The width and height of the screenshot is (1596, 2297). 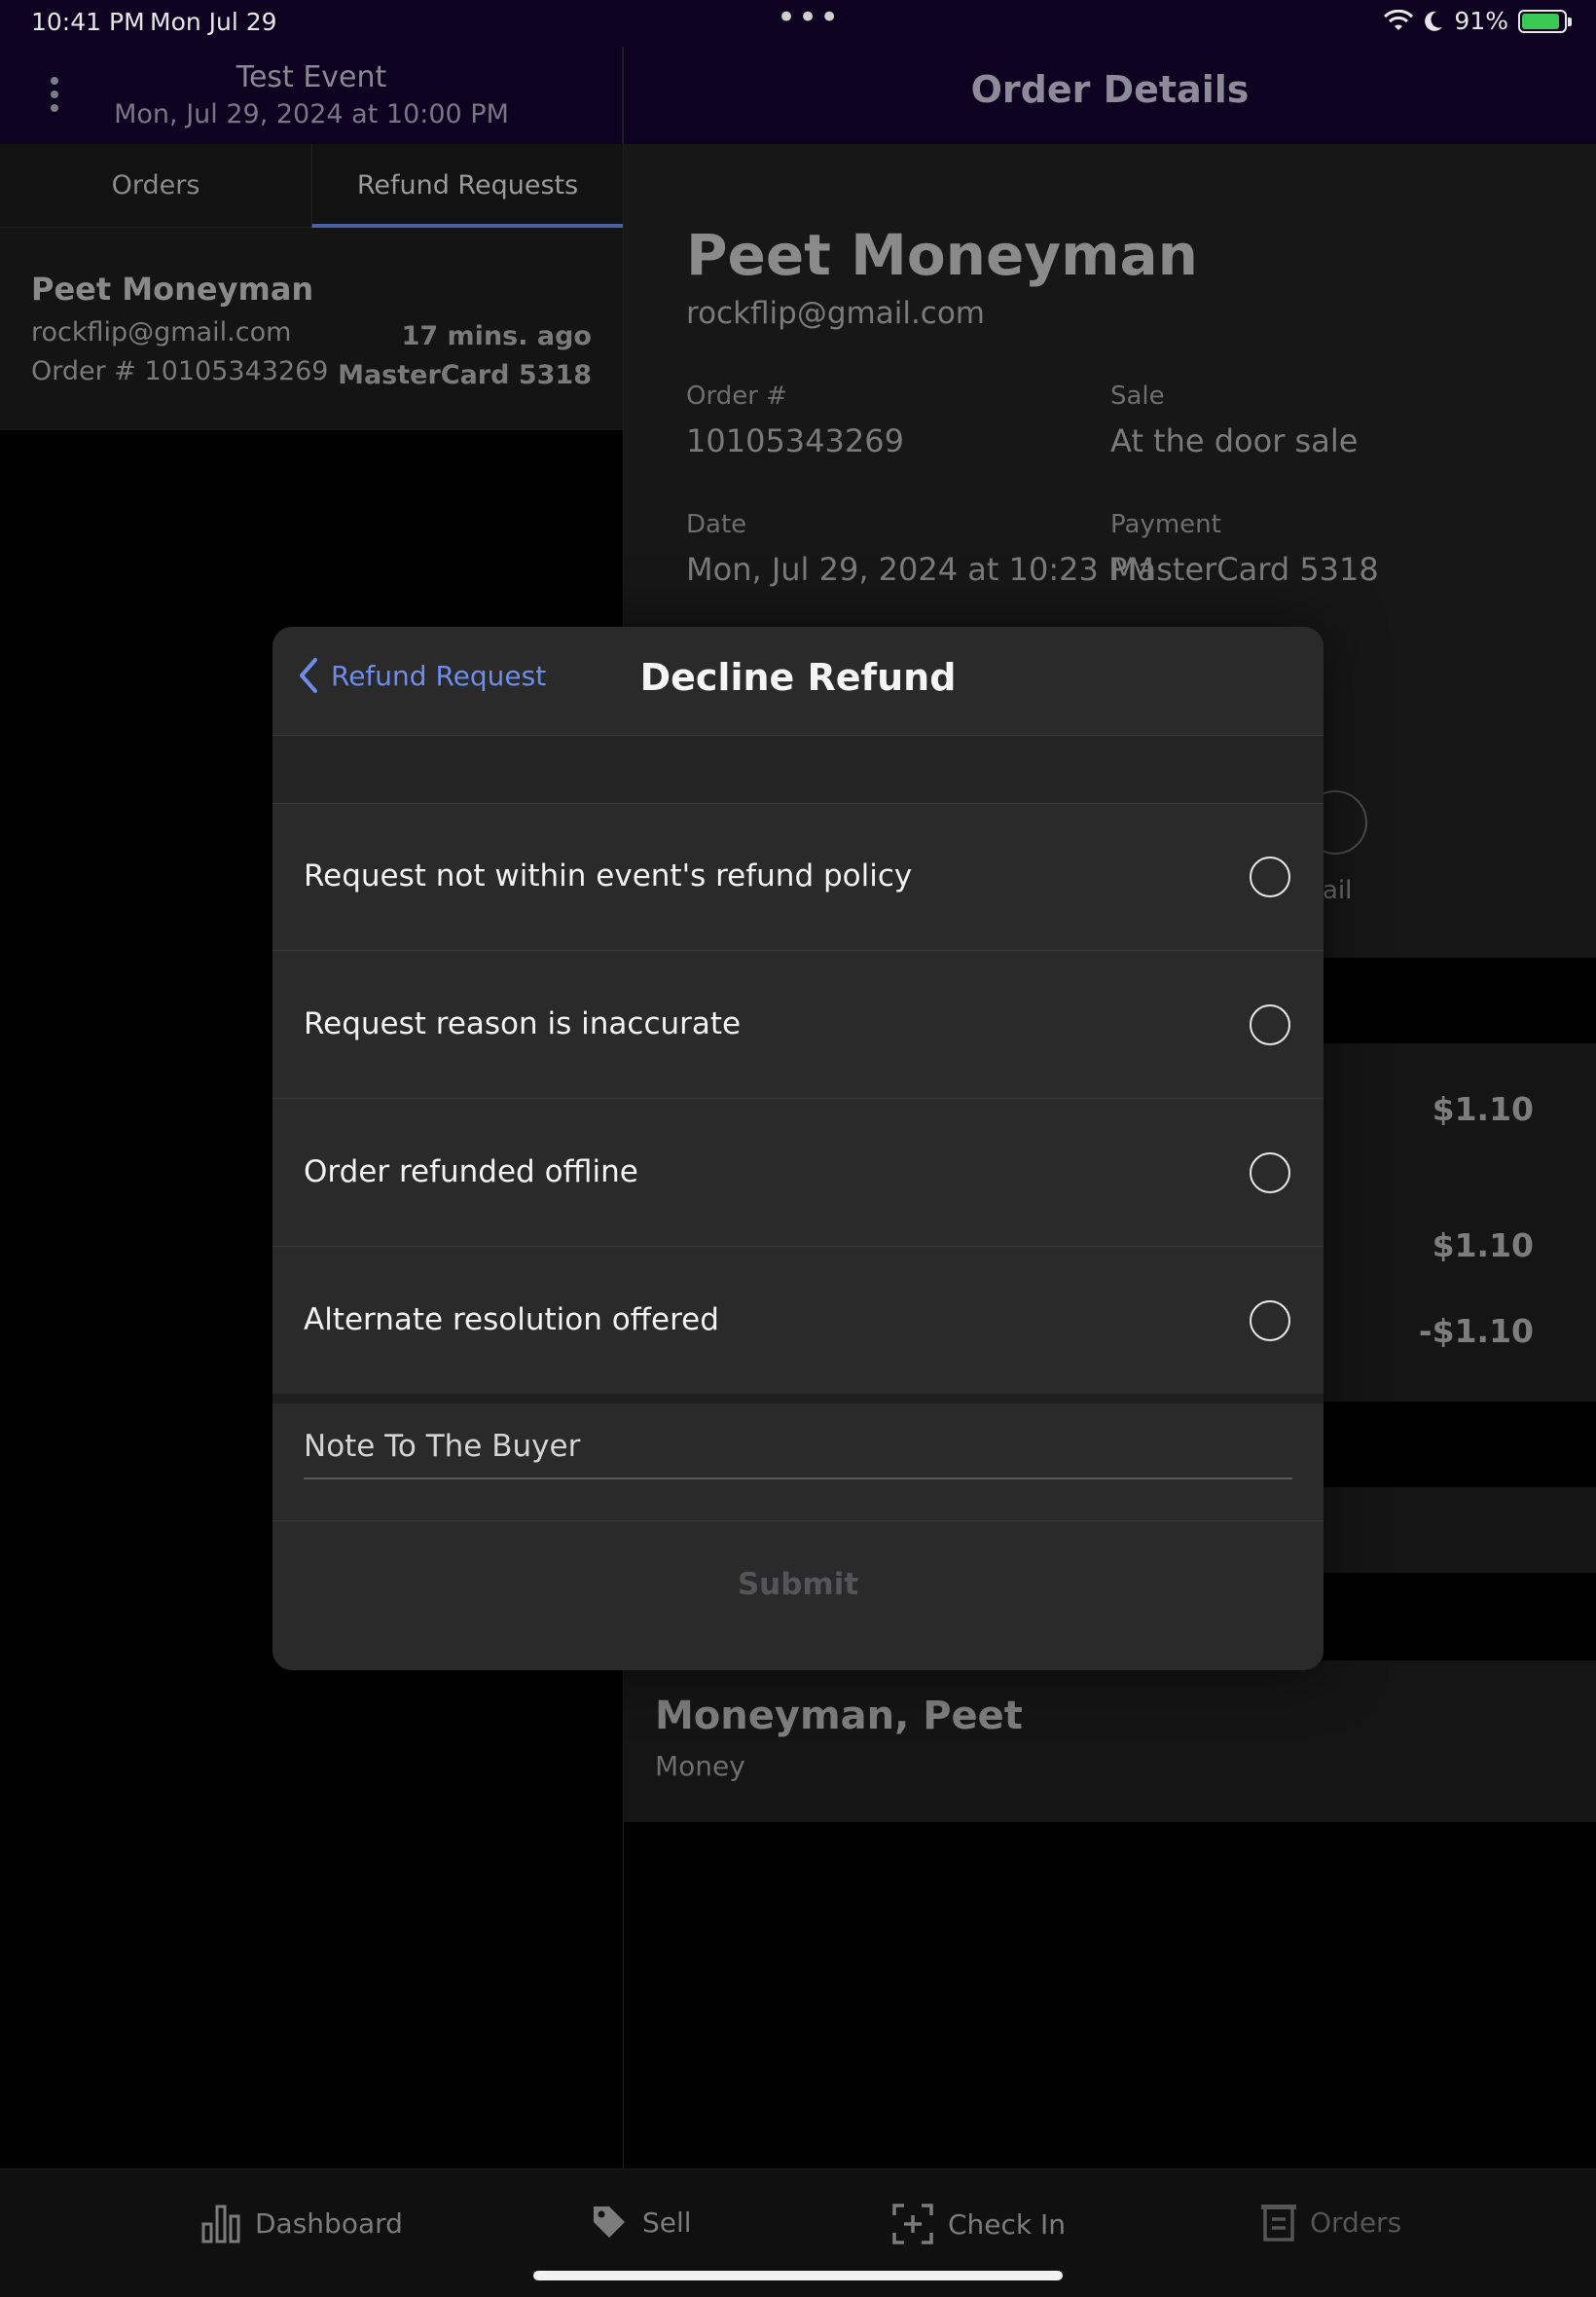 I want to click on buyer-name: Peet Moneyman, so click(x=942, y=255).